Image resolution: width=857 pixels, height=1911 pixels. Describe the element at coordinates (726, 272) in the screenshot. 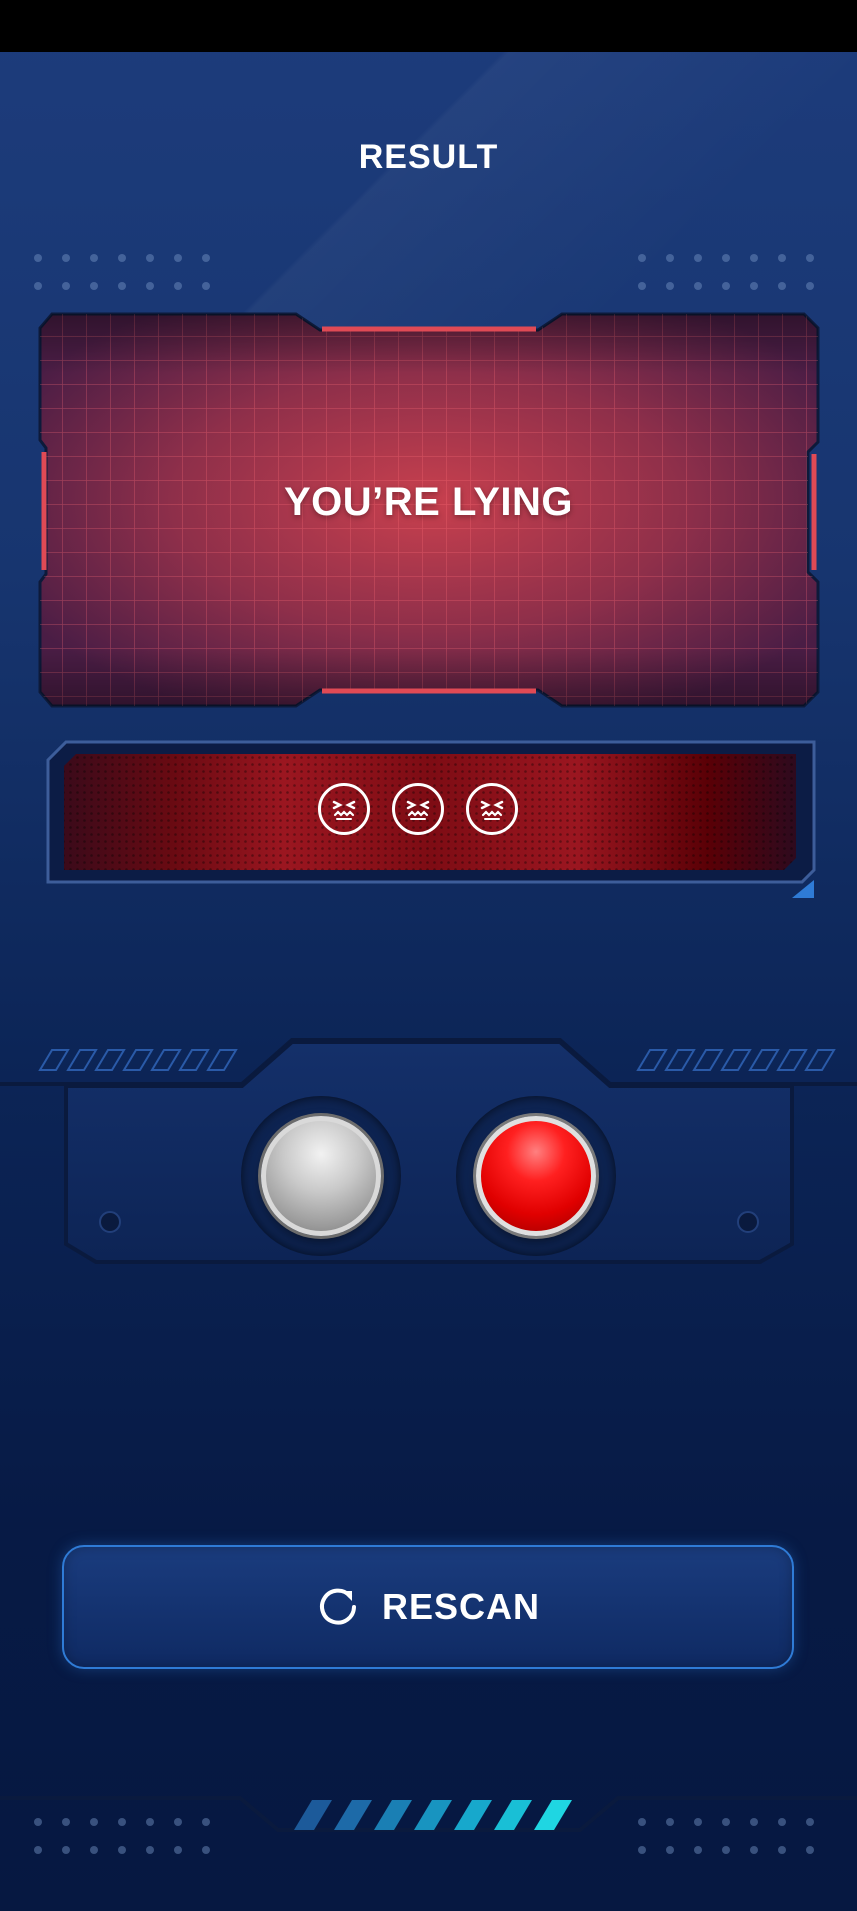

I see `dot-grid-top-right` at that location.